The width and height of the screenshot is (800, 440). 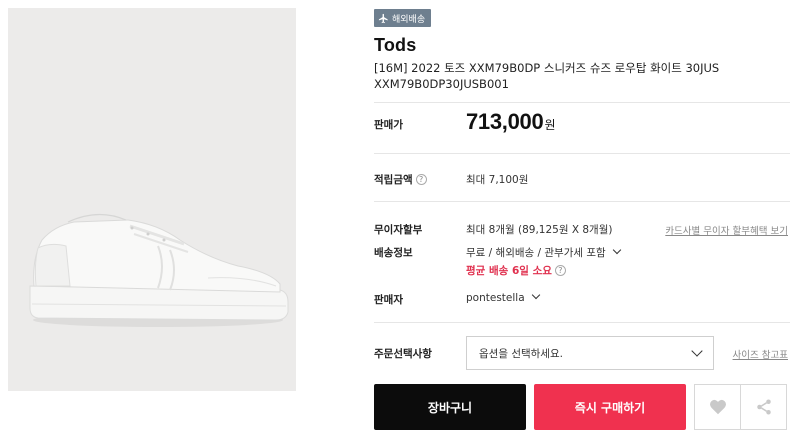 I want to click on shipping-eta: 평균 배송 6일 소요?, so click(x=516, y=270).